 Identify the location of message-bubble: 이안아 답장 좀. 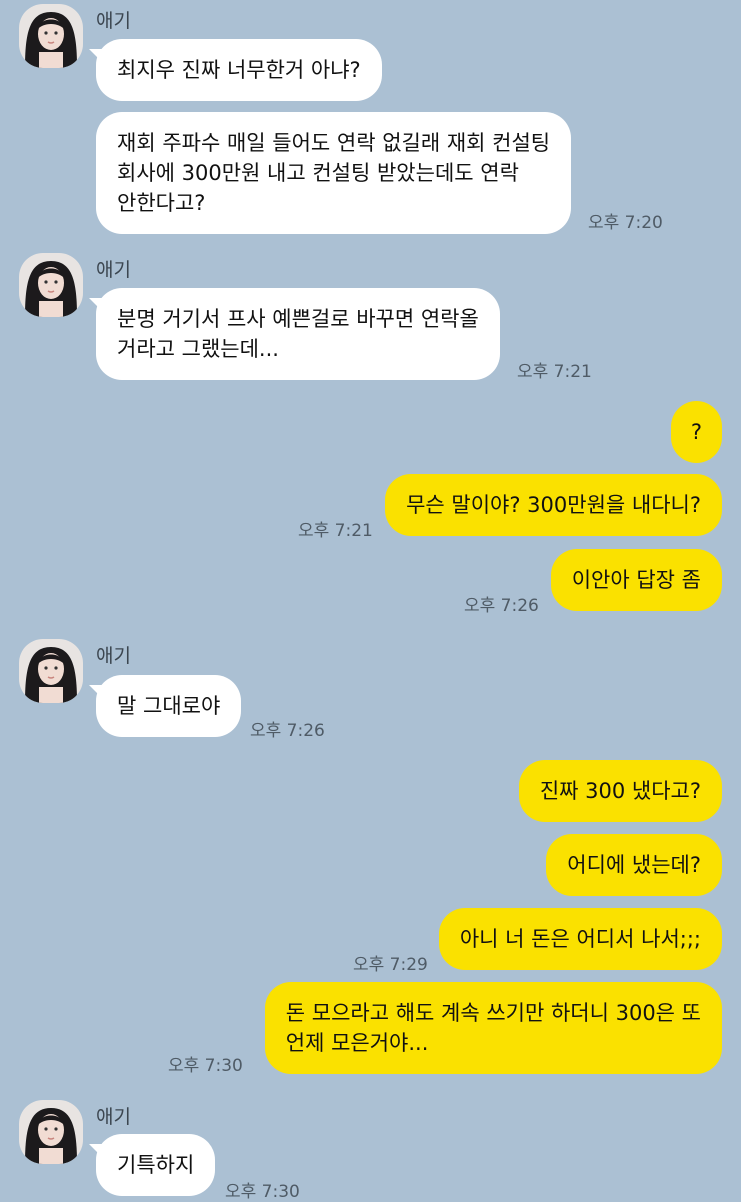
(636, 580).